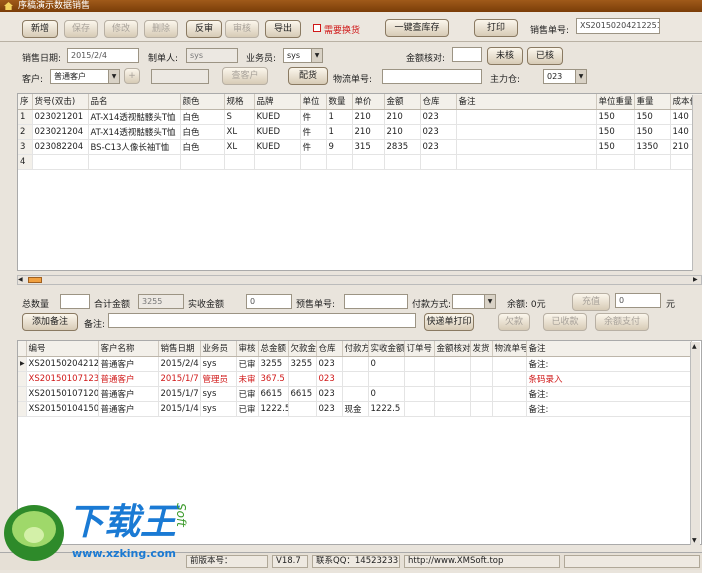 The height and width of the screenshot is (573, 702). Describe the element at coordinates (22, 280) in the screenshot. I see `scroll-left-icon: ◀` at that location.